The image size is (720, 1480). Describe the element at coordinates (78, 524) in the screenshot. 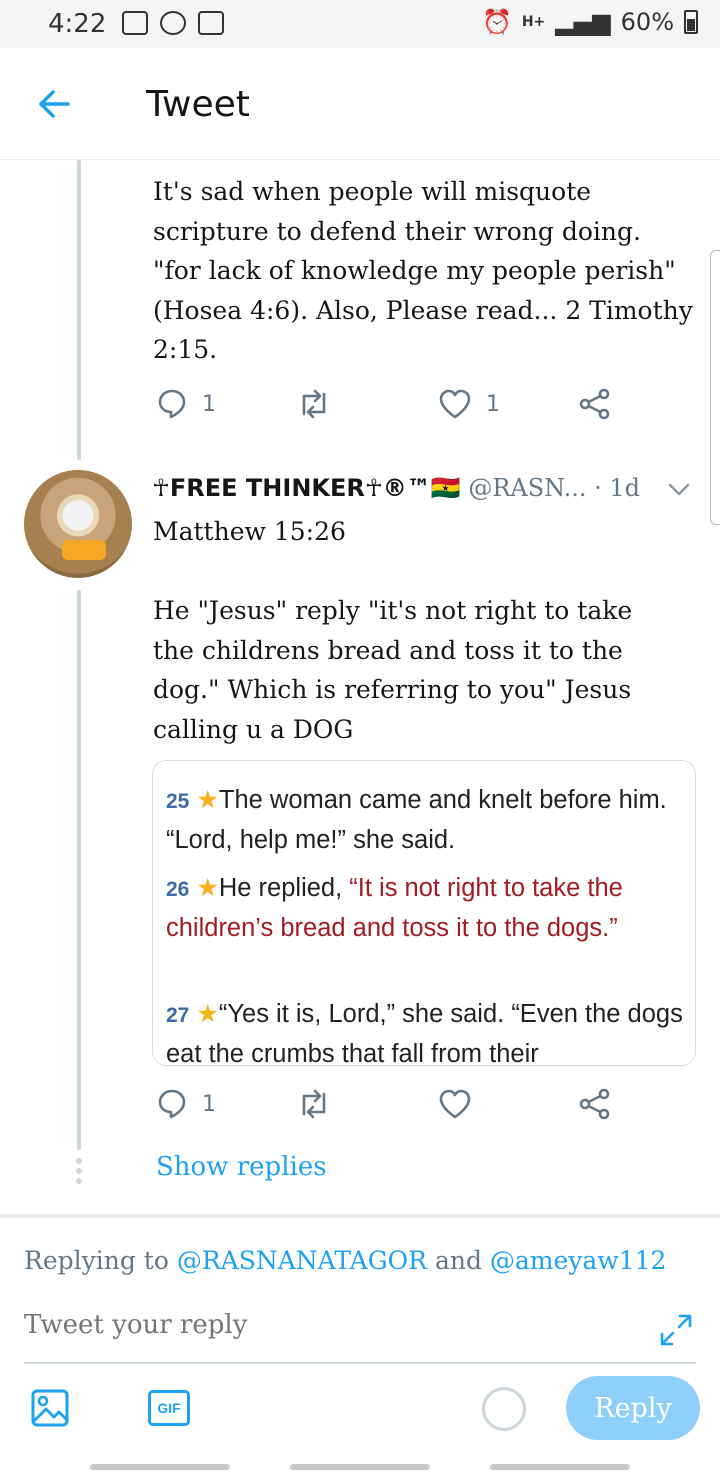

I see `avatar` at that location.